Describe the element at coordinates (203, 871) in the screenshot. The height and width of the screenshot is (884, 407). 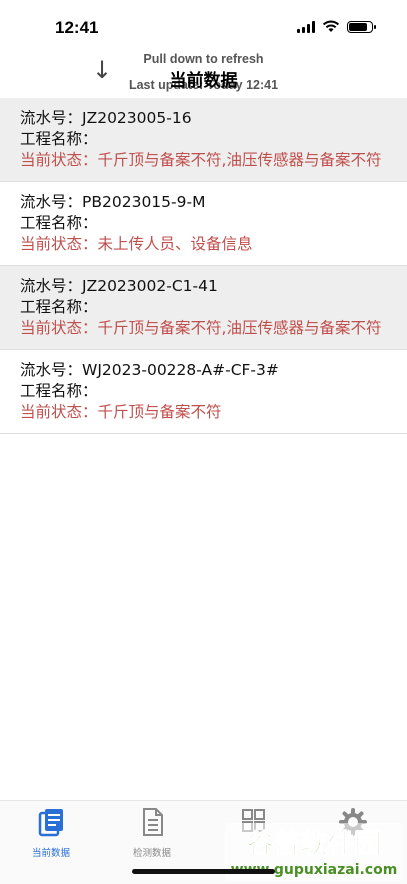
I see `home-indicator` at that location.